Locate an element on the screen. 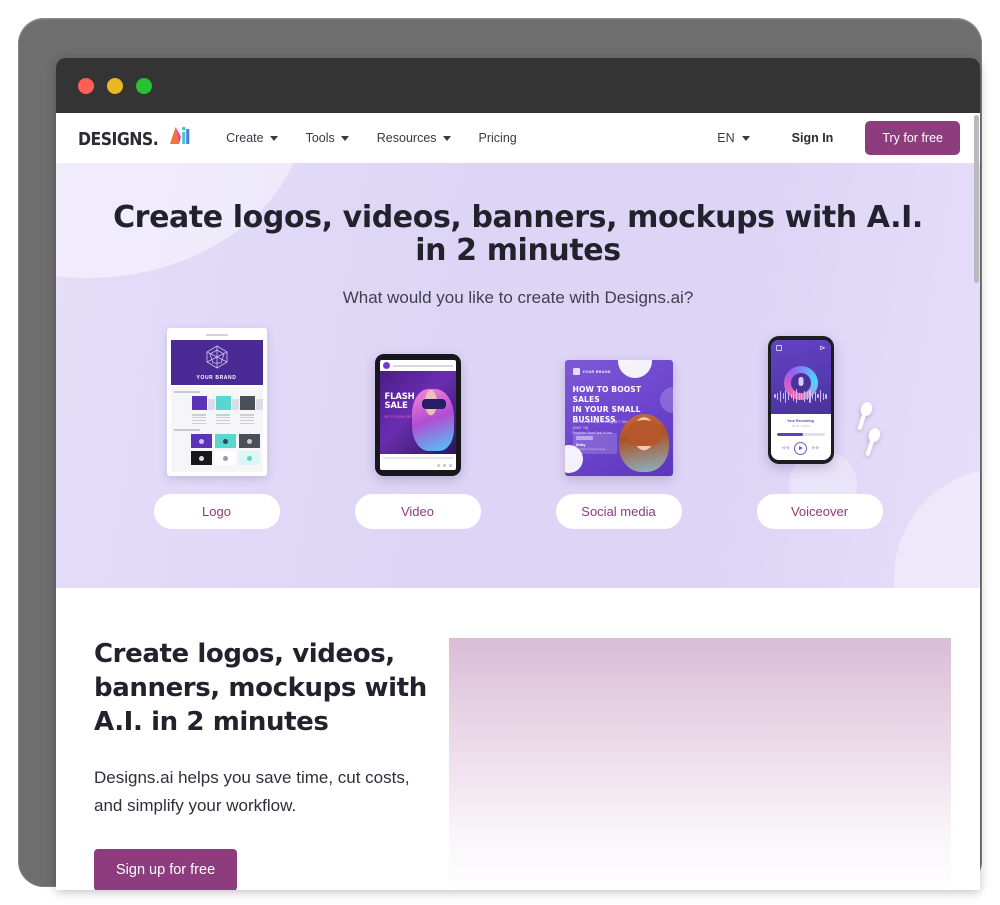 This screenshot has width=1000, height=905. brand-style-guide-mockup: YOUR BRAND is located at coordinates (216, 402).